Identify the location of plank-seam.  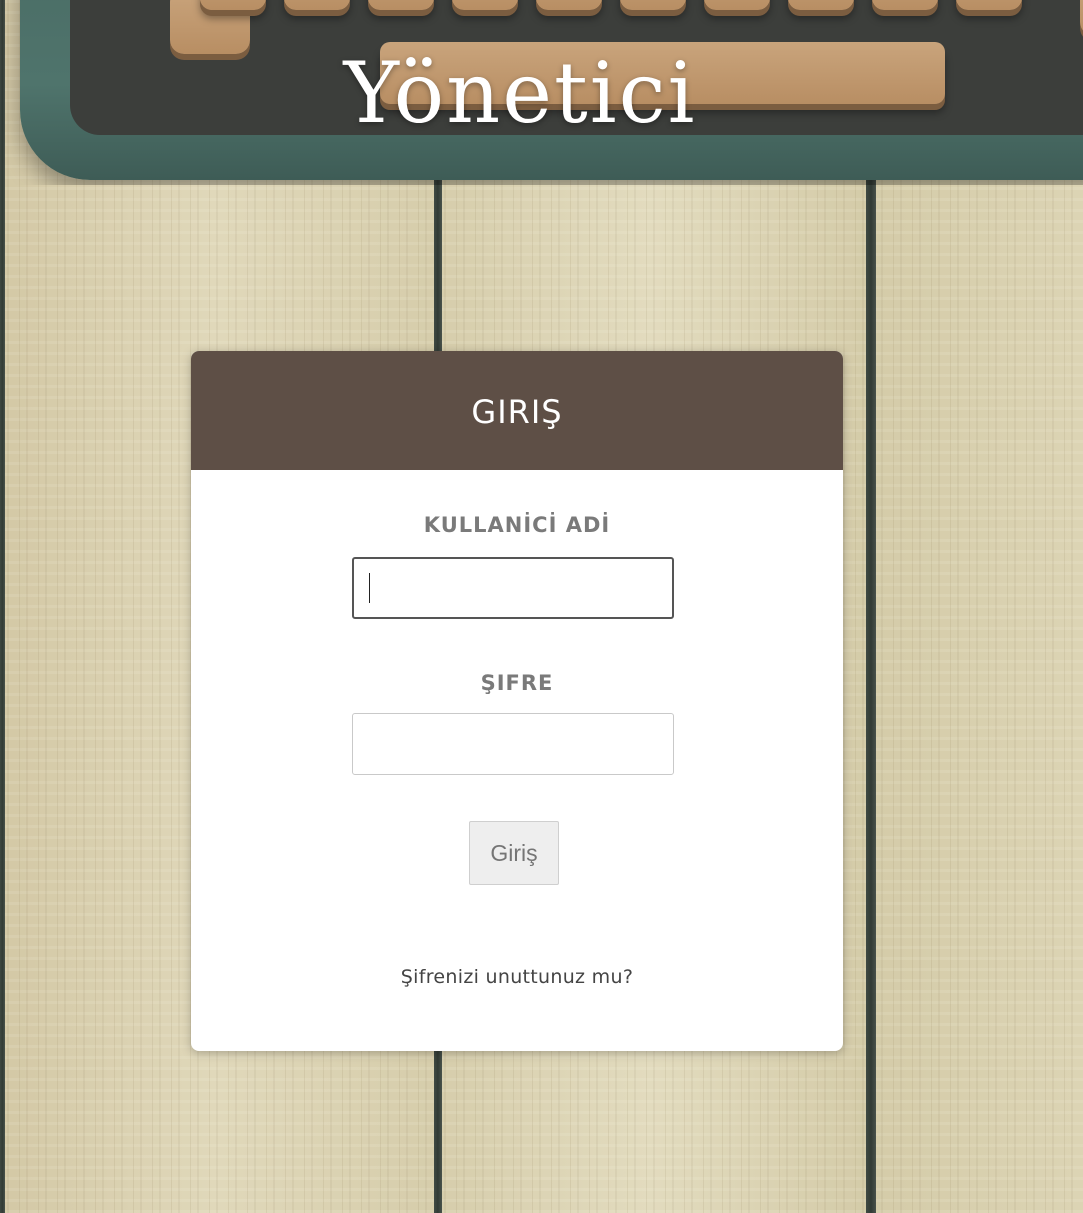
(871, 681).